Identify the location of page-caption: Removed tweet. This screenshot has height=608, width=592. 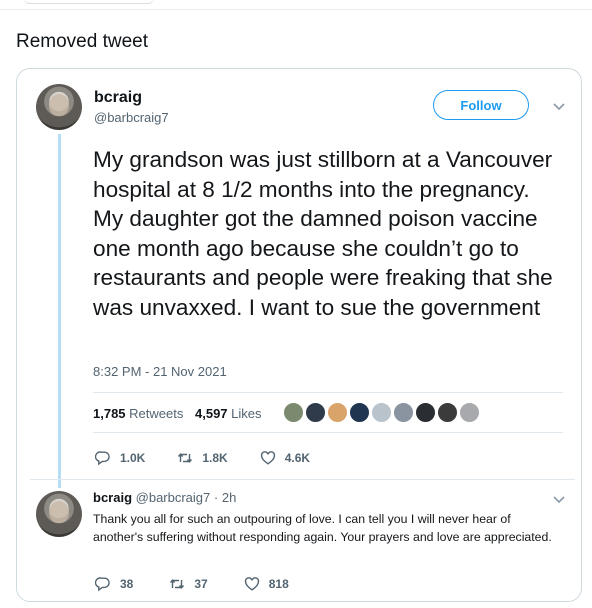
(82, 41).